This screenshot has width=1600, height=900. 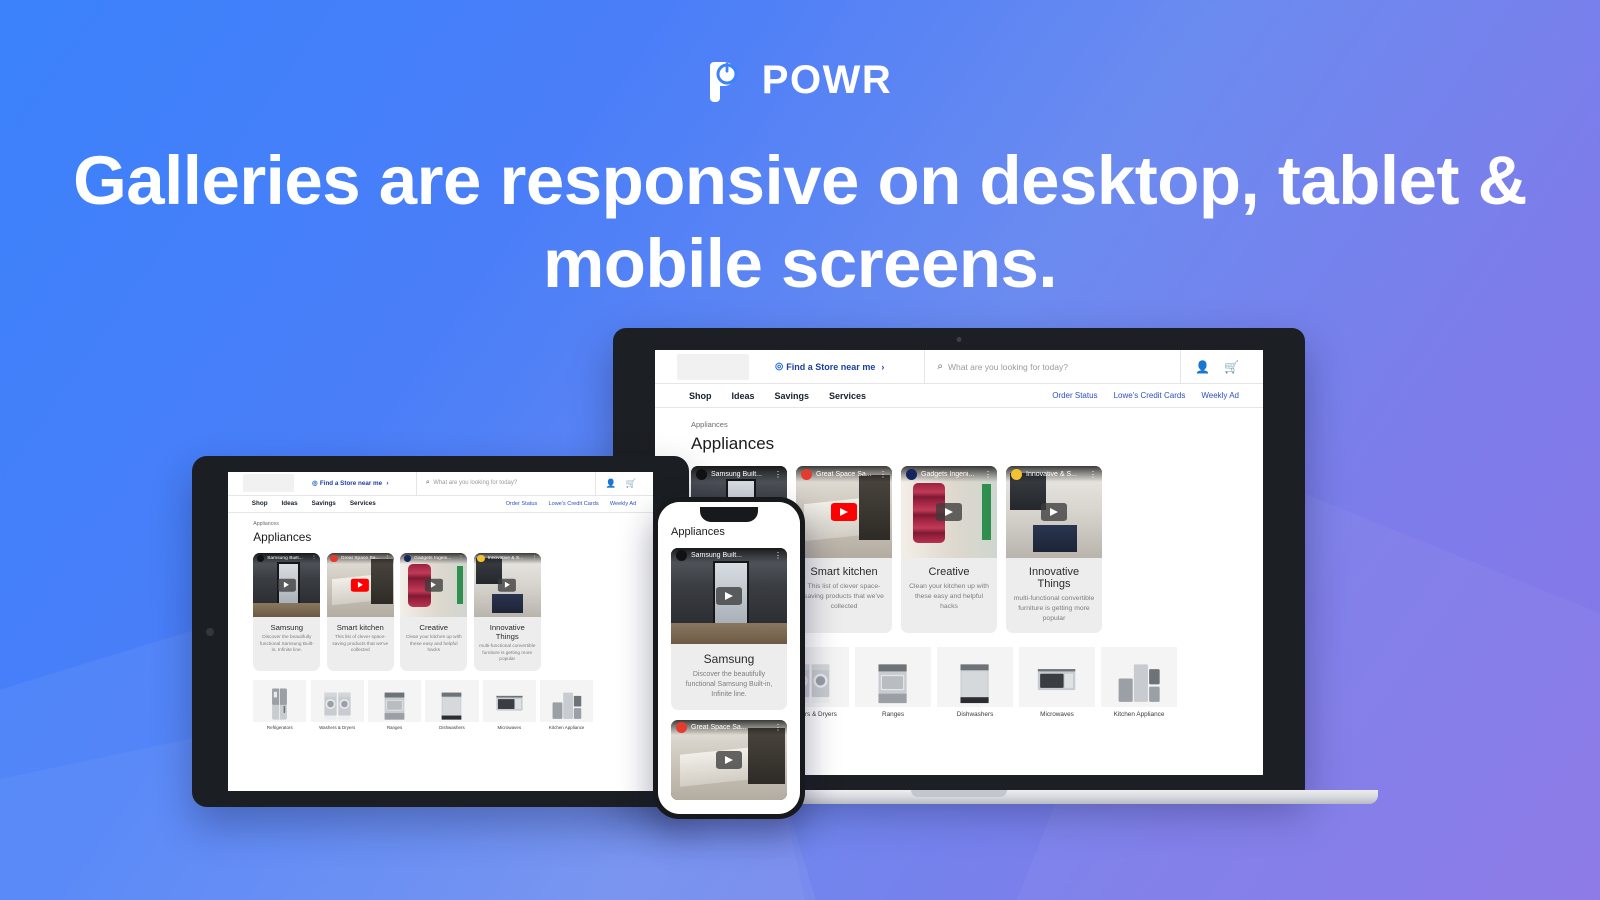 What do you see at coordinates (507, 558) in the screenshot?
I see `video-header-bar: Innovative & S... ⋮` at bounding box center [507, 558].